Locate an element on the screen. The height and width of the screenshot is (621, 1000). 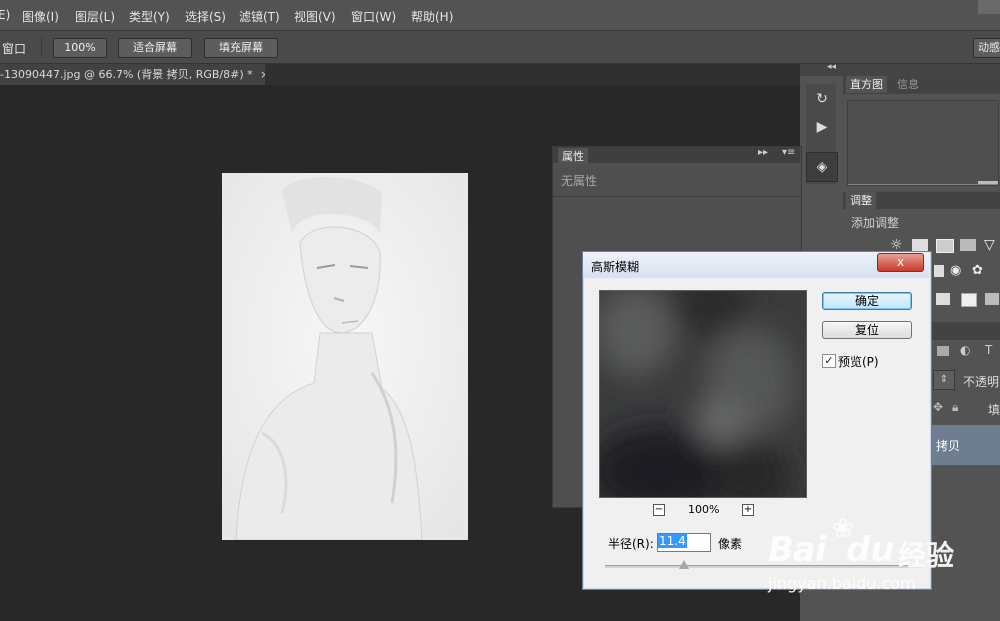
actions-play-icon: ▶ is located at coordinates (822, 127).